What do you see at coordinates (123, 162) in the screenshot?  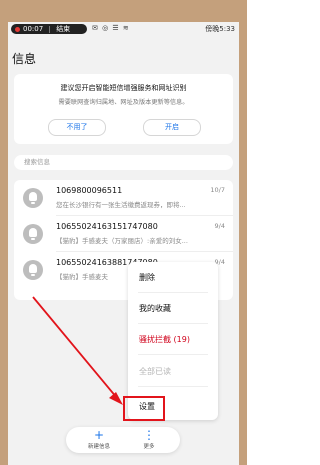 I see `search-input: 搜索信息` at bounding box center [123, 162].